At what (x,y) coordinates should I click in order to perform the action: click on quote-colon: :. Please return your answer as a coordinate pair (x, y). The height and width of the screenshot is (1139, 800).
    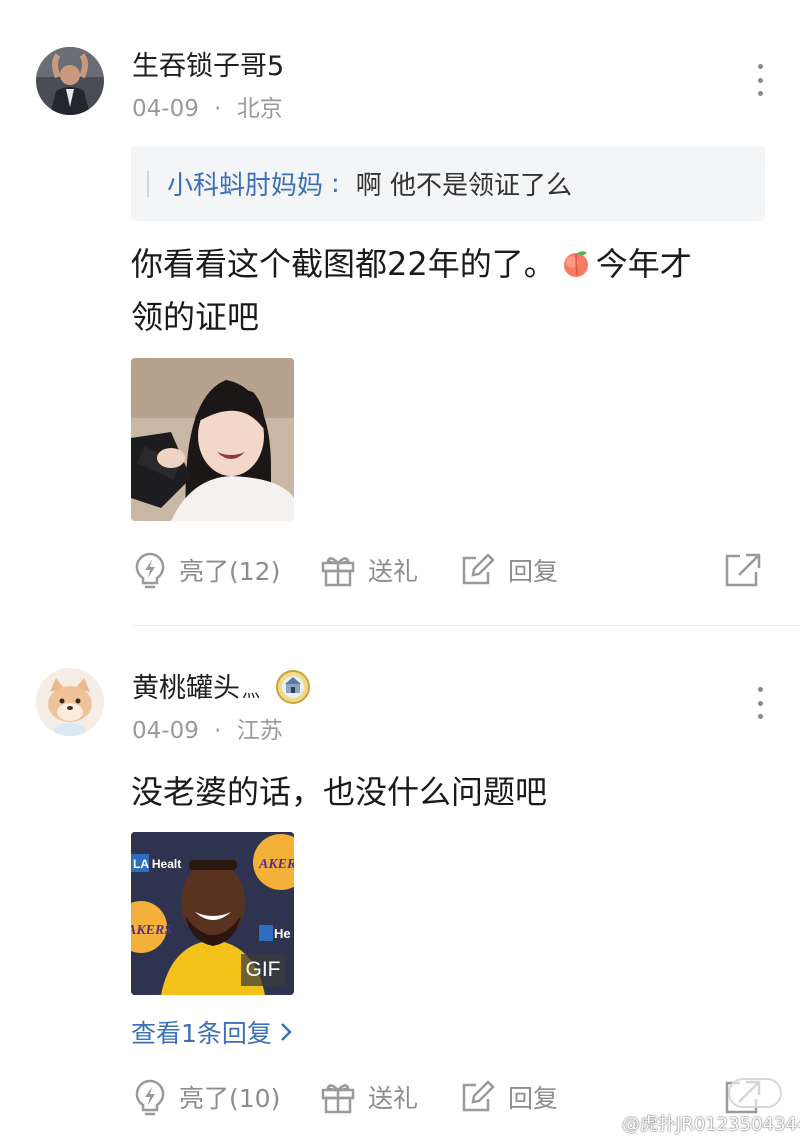
    Looking at the image, I should click on (335, 183).